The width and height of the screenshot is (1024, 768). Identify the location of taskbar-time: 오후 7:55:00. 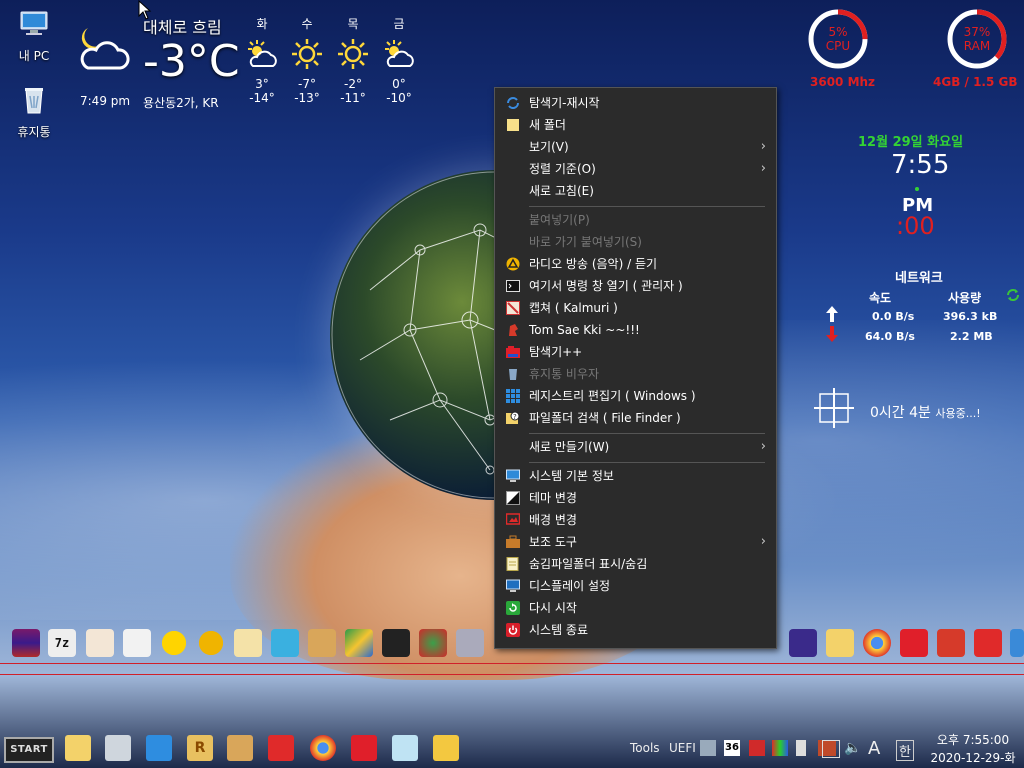
(973, 740).